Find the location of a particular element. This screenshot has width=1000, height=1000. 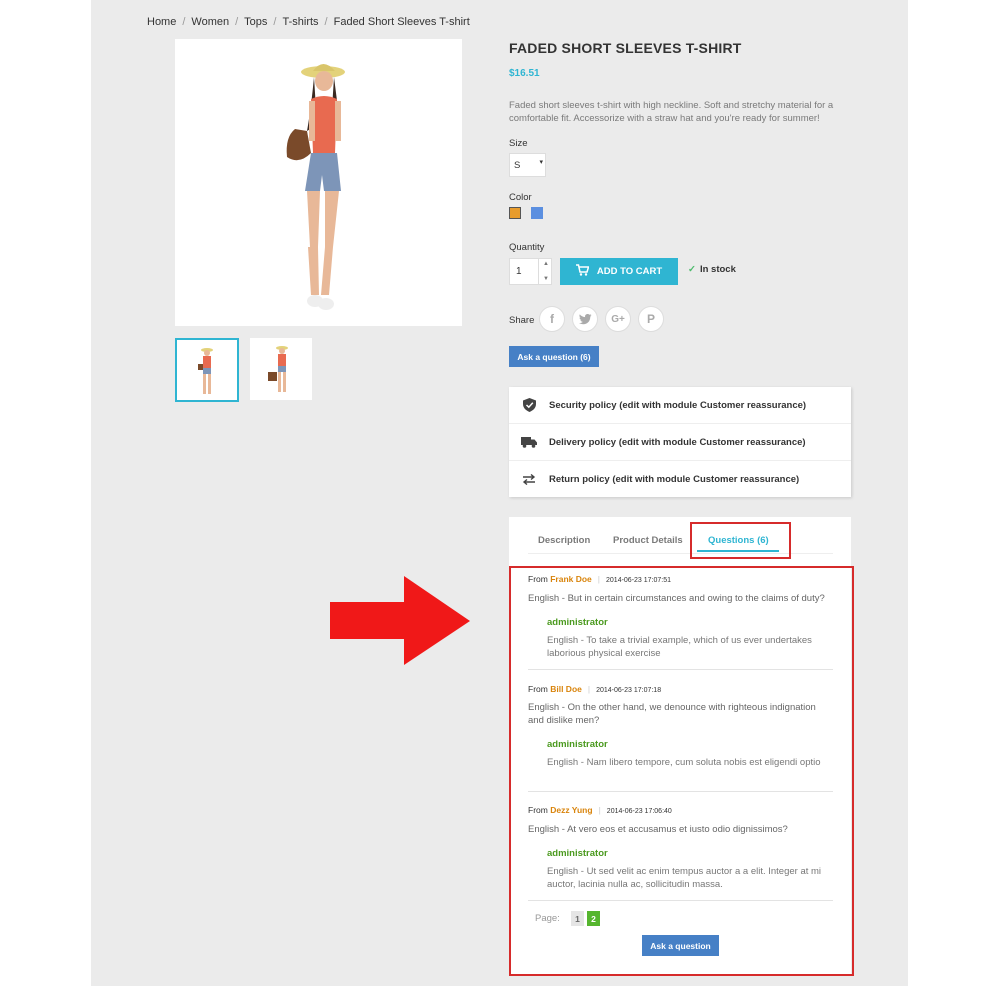

color-swatch-orange is located at coordinates (515, 213).